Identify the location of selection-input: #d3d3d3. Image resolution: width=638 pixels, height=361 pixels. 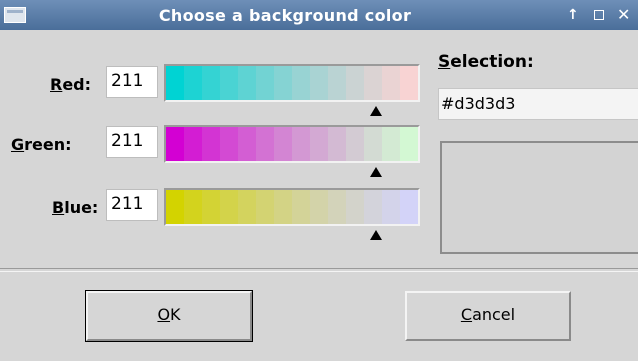
(538, 104).